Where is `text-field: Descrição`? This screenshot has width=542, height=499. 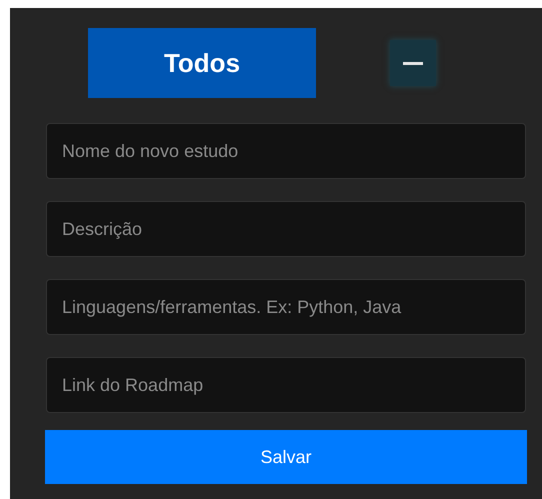
text-field: Descrição is located at coordinates (286, 229).